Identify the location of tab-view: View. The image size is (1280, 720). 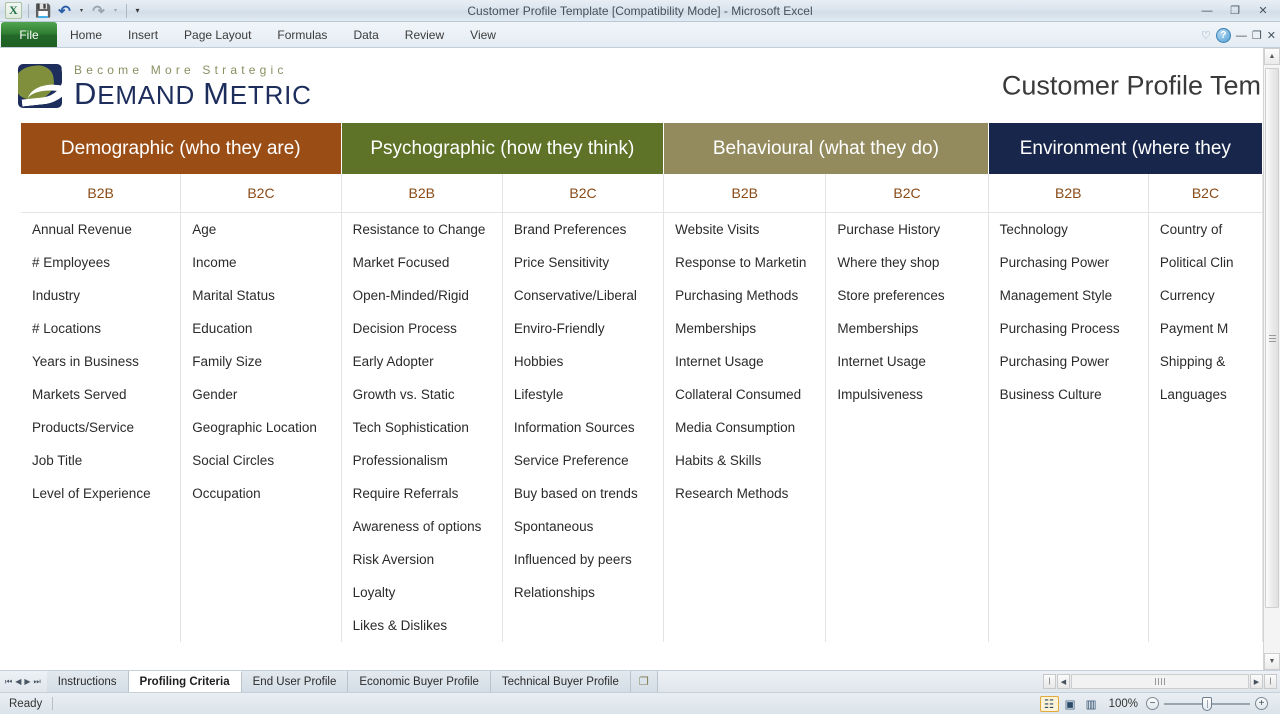
(483, 34).